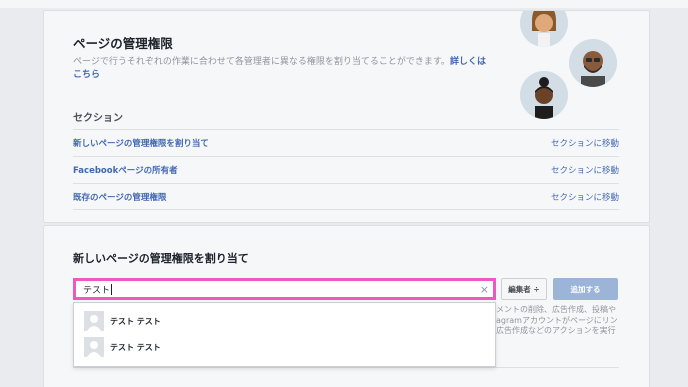 The width and height of the screenshot is (688, 387). Describe the element at coordinates (346, 142) in the screenshot. I see `section-row-assign: 新しいページの管理権限を割り当て セクションに移動` at that location.